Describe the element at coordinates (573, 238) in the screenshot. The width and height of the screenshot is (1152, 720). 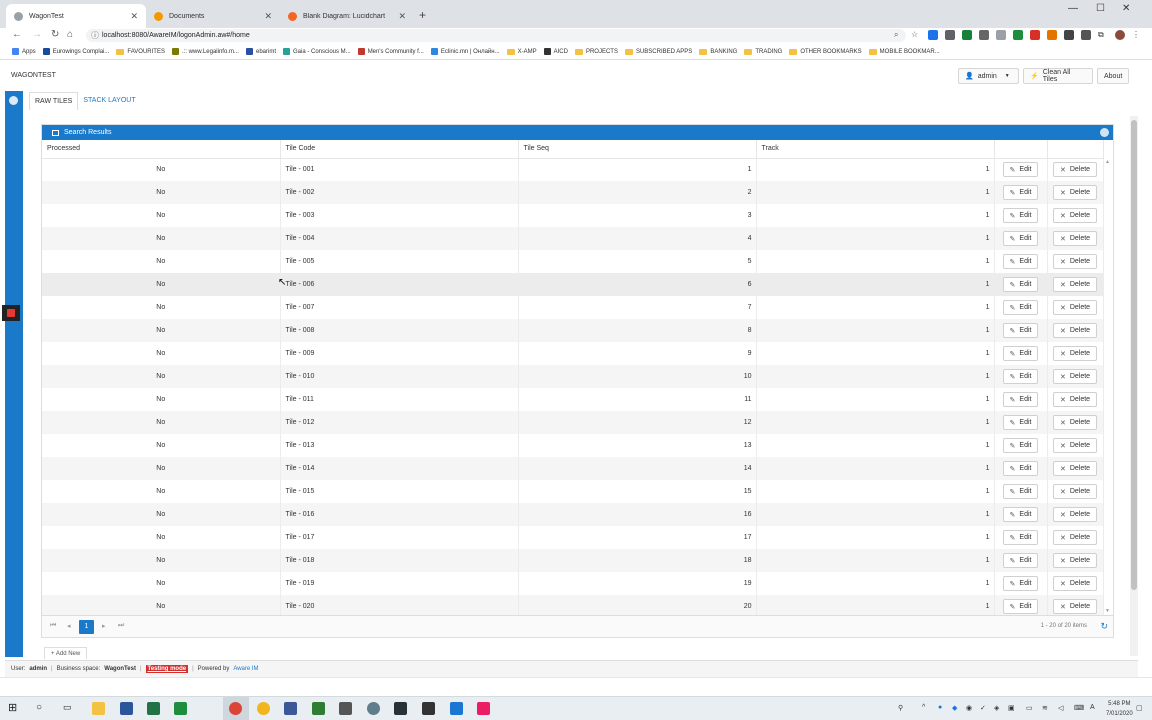
I see `table-row: No Tile - 004 4 1 ✎ Edit ✕ Delete` at that location.